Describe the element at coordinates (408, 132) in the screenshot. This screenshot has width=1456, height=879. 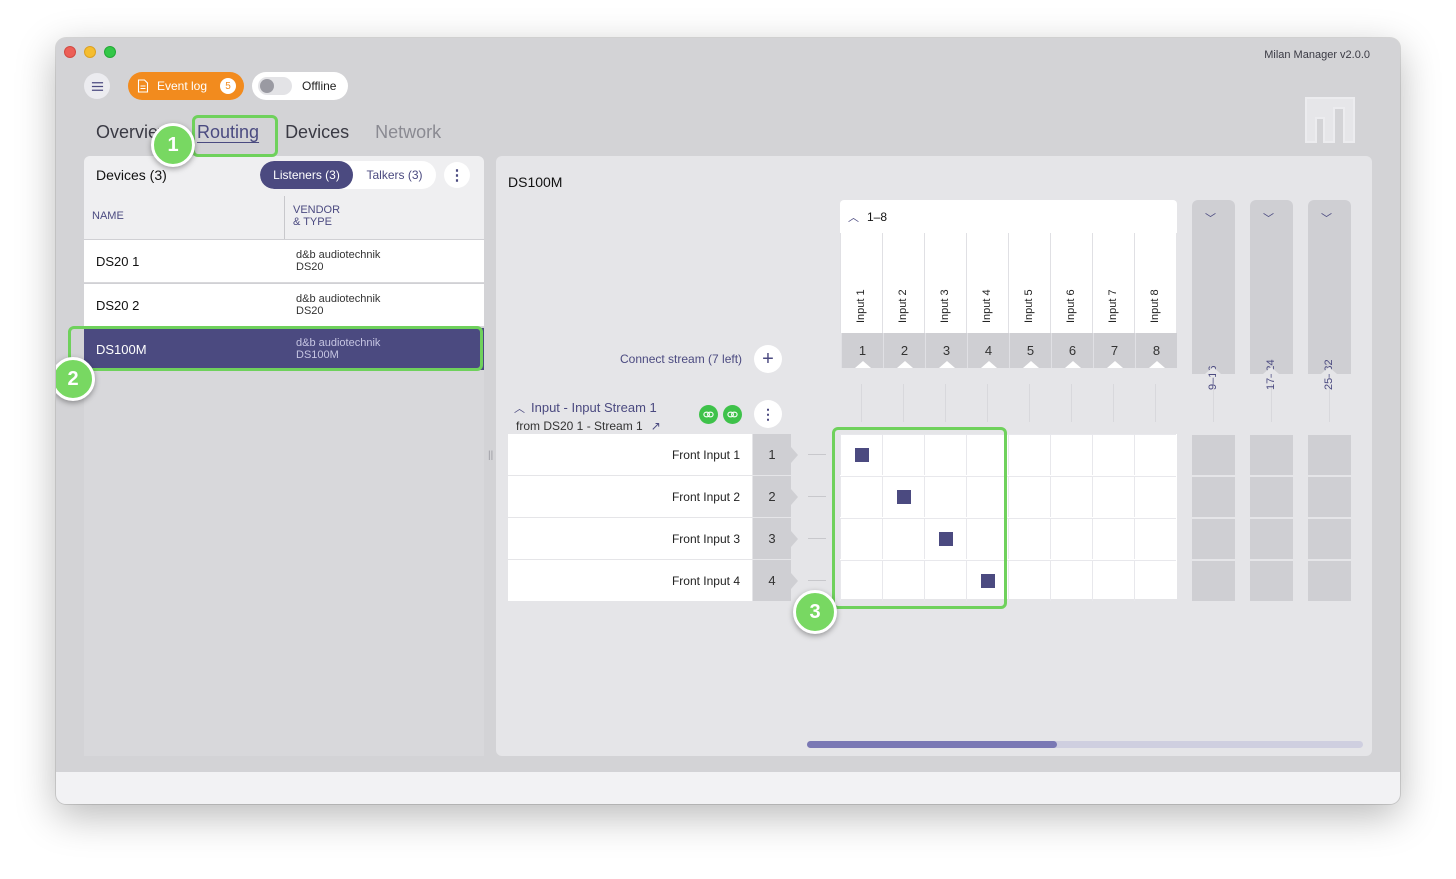
I see `tab-network: Network` at that location.